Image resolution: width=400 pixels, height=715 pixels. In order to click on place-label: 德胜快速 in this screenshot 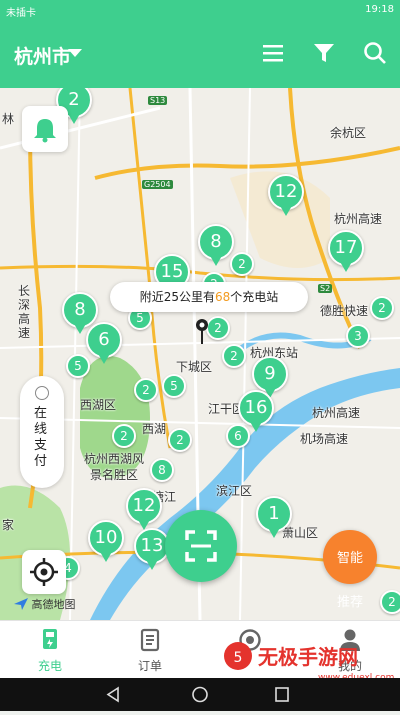, I will do `click(344, 311)`.